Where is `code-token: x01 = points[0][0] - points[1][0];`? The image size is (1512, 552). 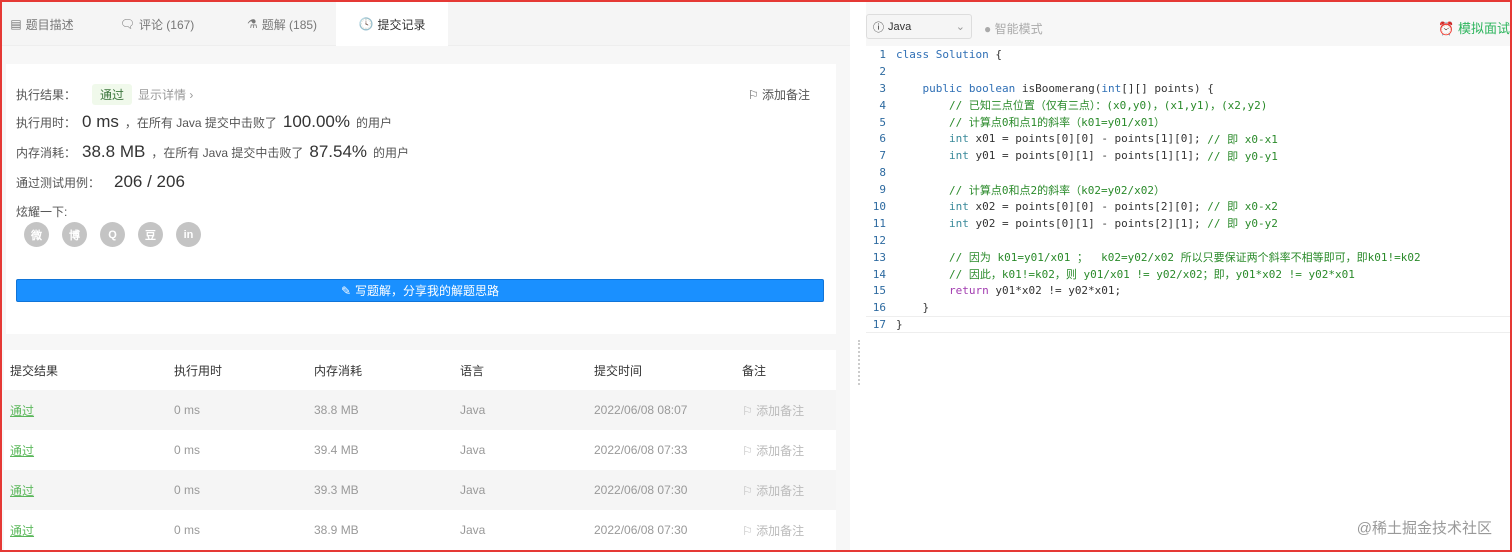
code-token: x01 = points[0][0] - points[1][0]; is located at coordinates (1091, 139).